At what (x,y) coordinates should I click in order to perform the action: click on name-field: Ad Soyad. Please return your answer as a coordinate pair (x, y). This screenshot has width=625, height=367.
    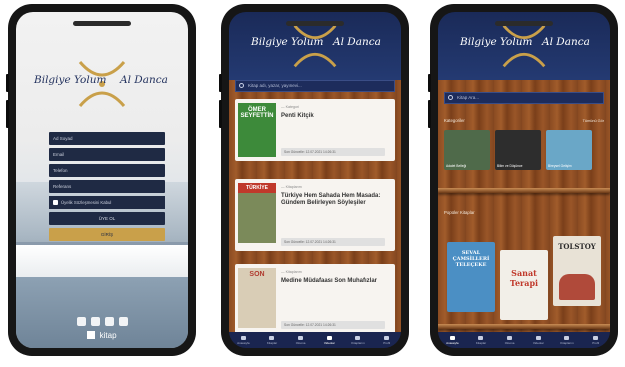
    Looking at the image, I should click on (107, 138).